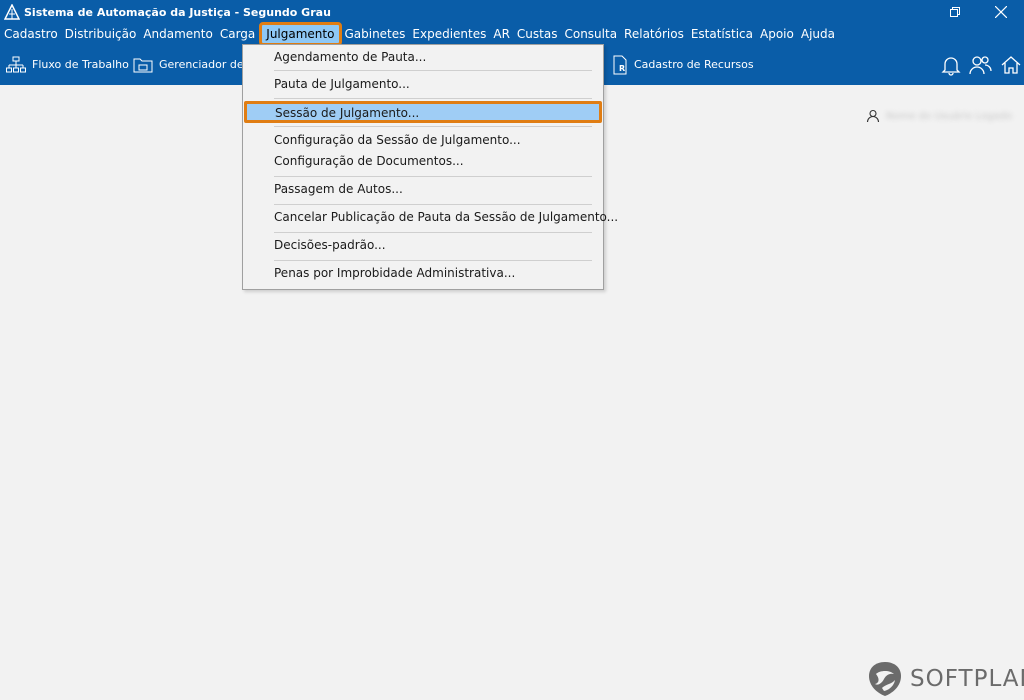  Describe the element at coordinates (102, 34) in the screenshot. I see `menu-distribuicao: Distribuição` at that location.